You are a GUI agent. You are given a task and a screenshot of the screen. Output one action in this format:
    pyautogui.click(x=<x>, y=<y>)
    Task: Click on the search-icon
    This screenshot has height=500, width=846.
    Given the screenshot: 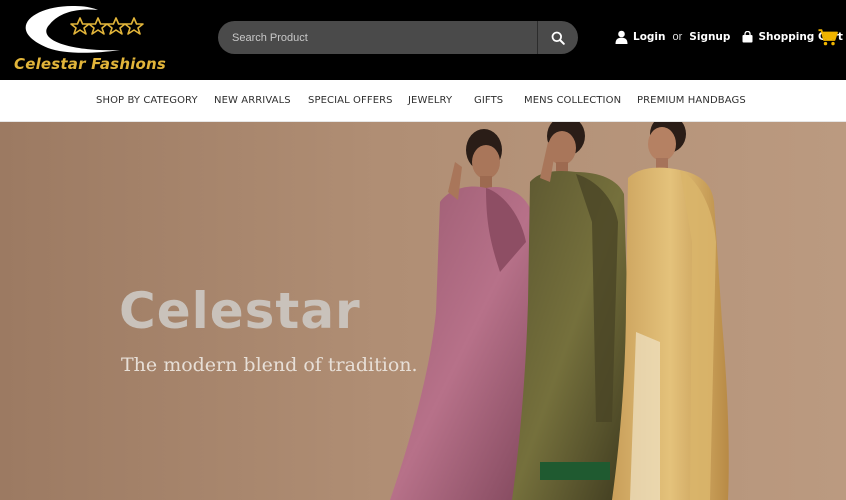 What is the action you would take?
    pyautogui.click(x=558, y=38)
    